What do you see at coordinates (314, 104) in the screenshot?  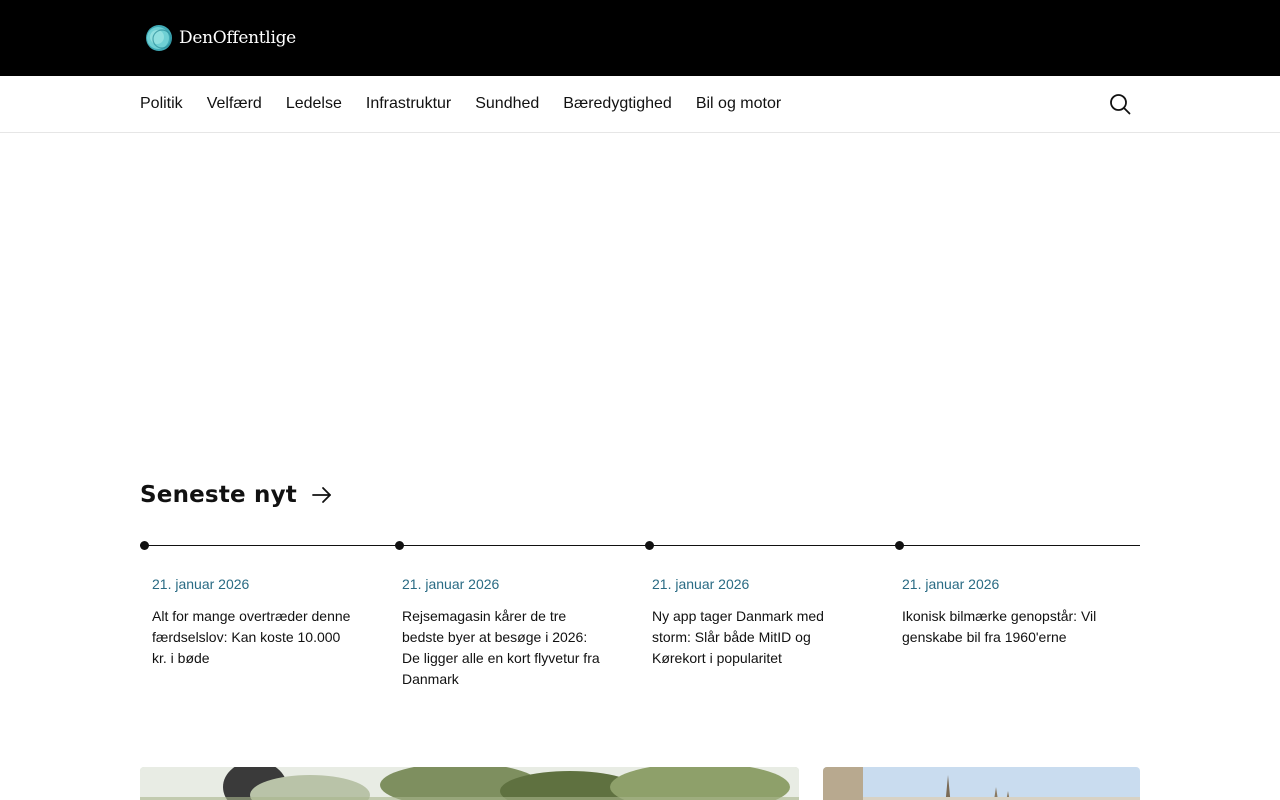 I see `nav-item-ledelse: Ledelse` at bounding box center [314, 104].